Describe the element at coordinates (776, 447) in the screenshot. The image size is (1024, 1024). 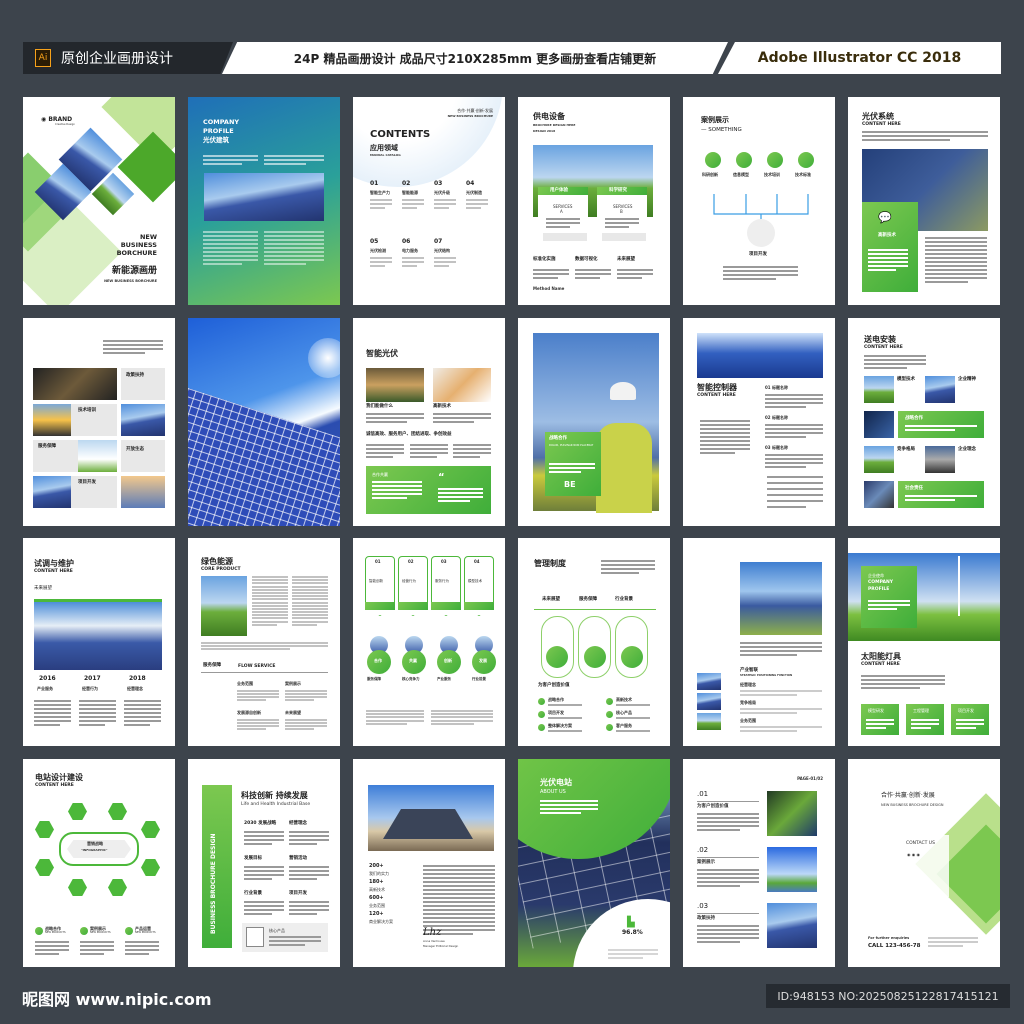
I see `text: 03 标题名称` at that location.